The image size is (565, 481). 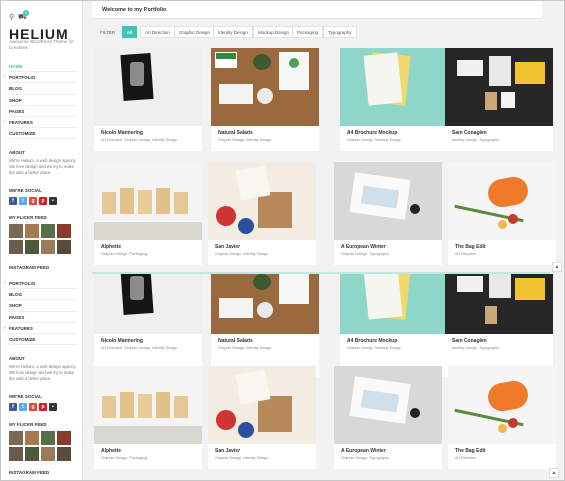 I want to click on filter-mockup-design: Mockup Design, so click(x=274, y=32).